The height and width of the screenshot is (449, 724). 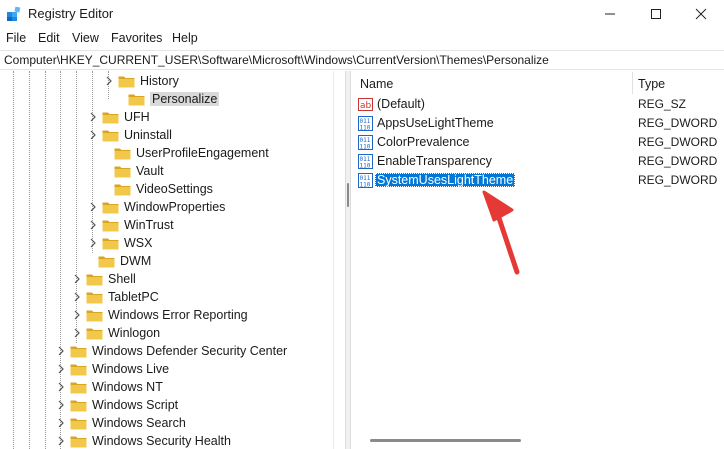 I want to click on tree-item-label: WinTrust, so click(x=149, y=225).